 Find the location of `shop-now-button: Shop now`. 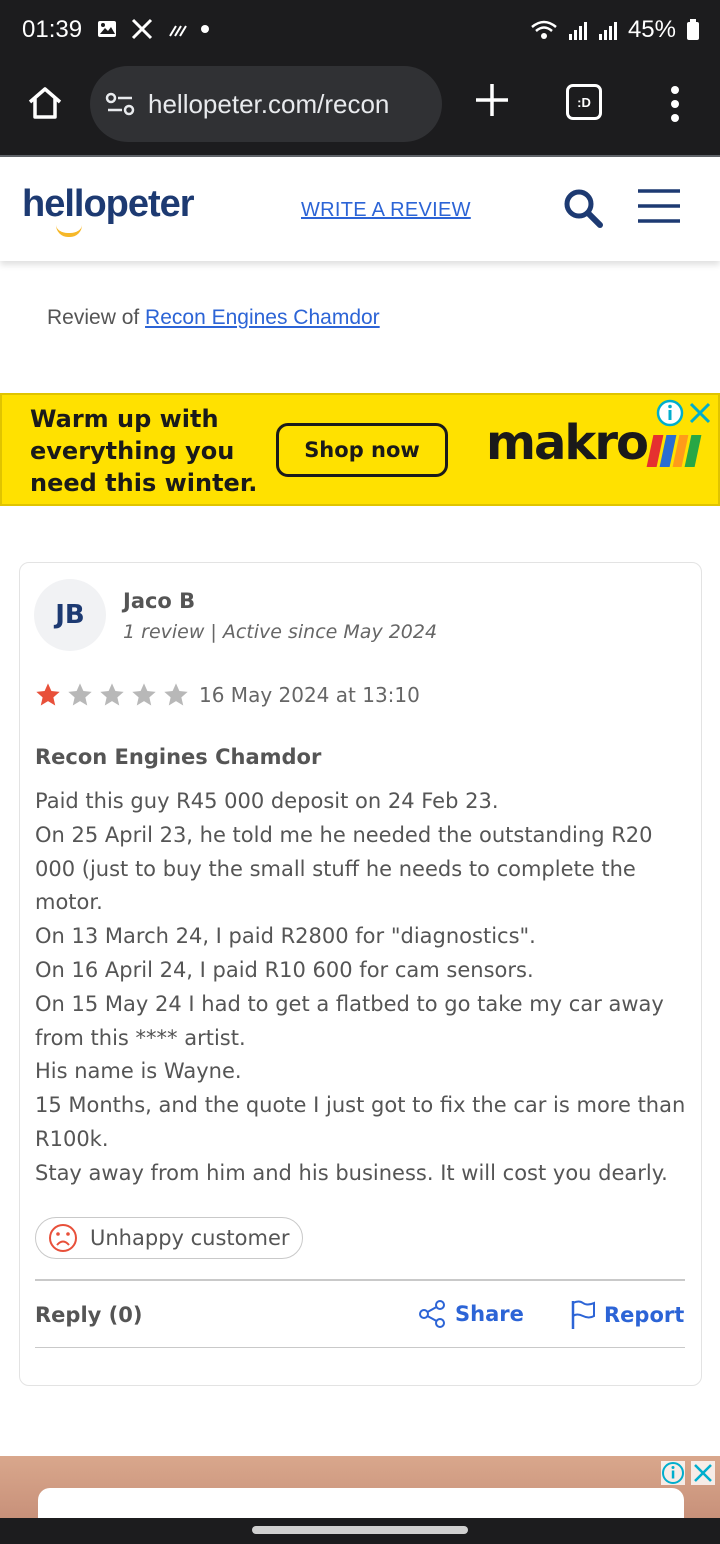

shop-now-button: Shop now is located at coordinates (362, 450).